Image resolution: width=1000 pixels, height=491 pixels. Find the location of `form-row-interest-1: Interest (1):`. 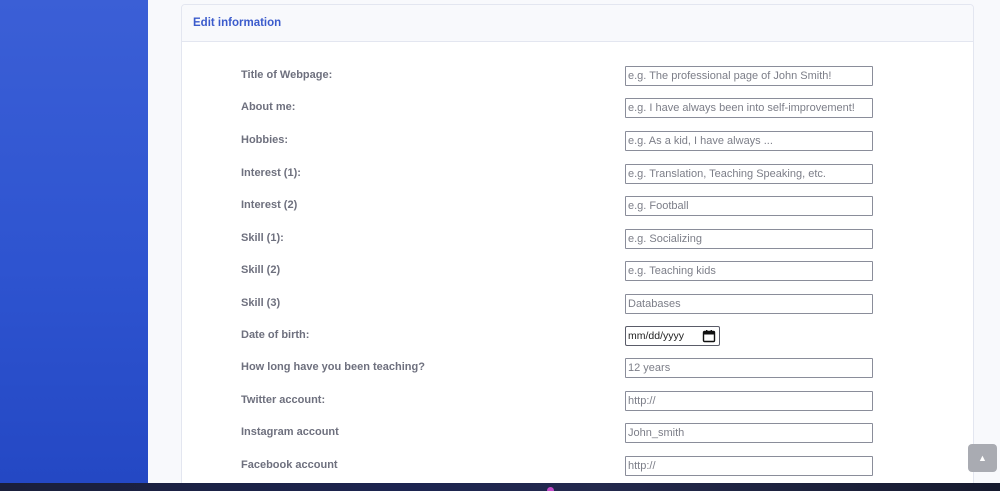

form-row-interest-1: Interest (1): is located at coordinates (577, 174).